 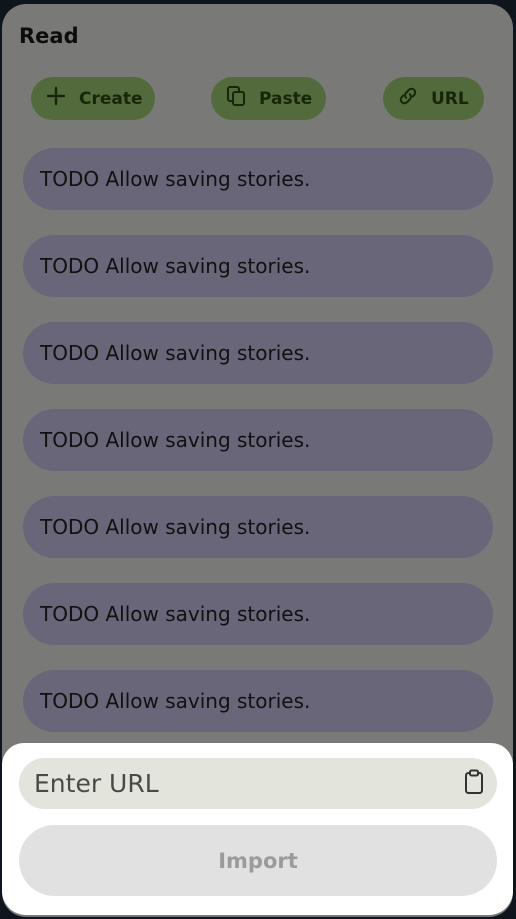 I want to click on clipboard-icon, so click(x=474, y=784).